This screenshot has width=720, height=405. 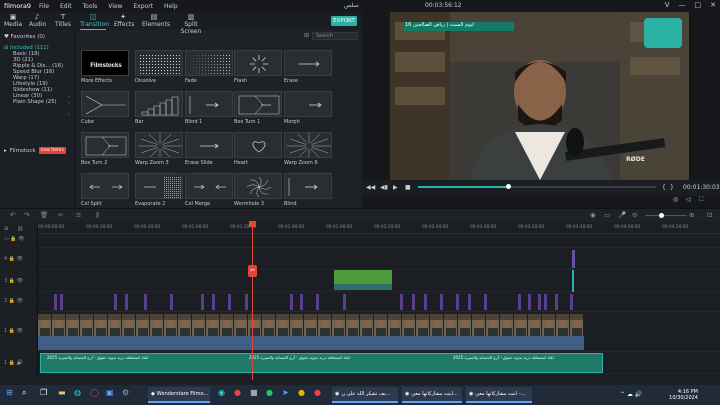 I want to click on render-icon: ◉, so click(x=593, y=215).